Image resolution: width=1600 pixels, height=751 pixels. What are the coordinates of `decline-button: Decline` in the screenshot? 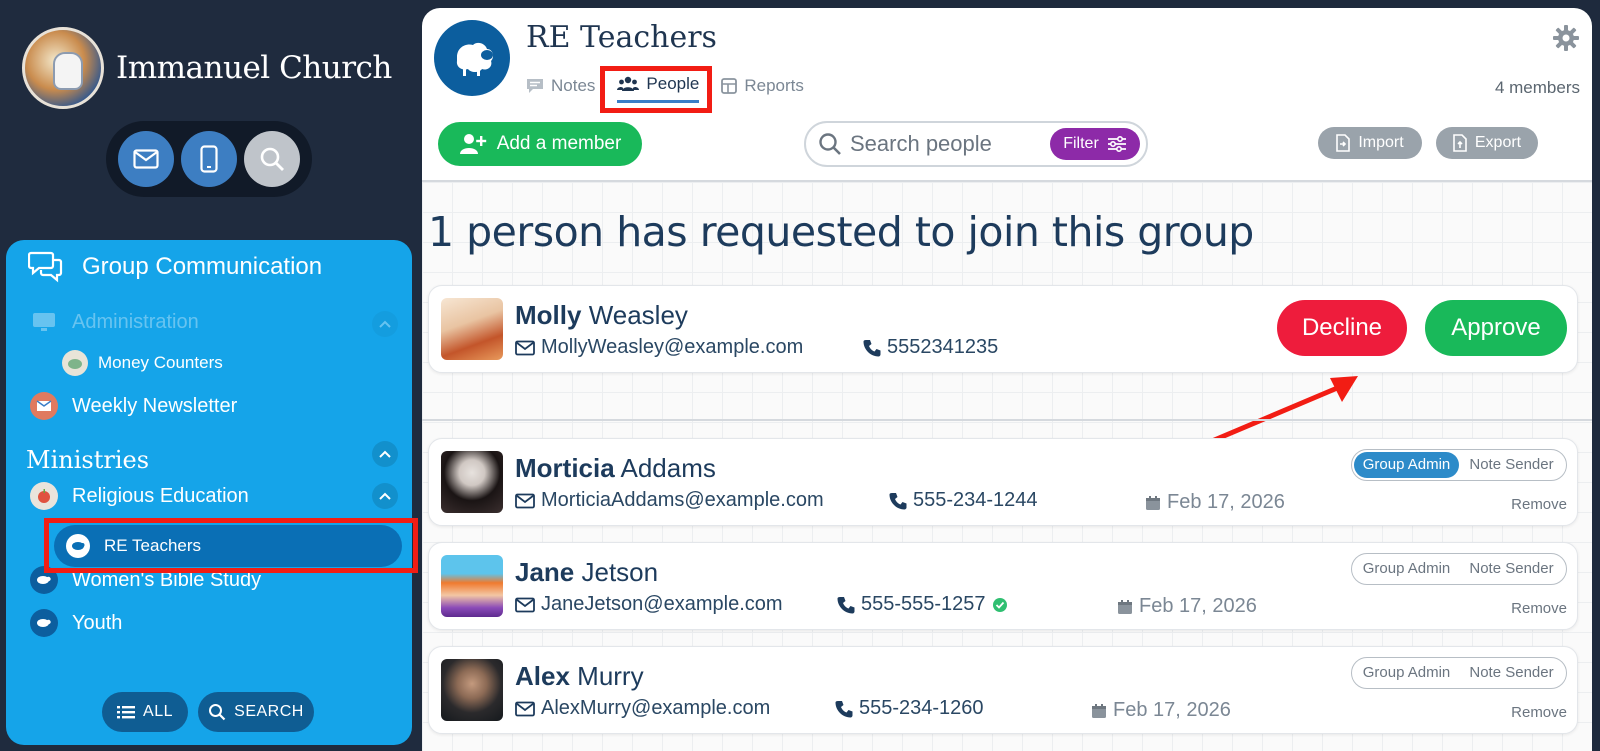 It's located at (1342, 328).